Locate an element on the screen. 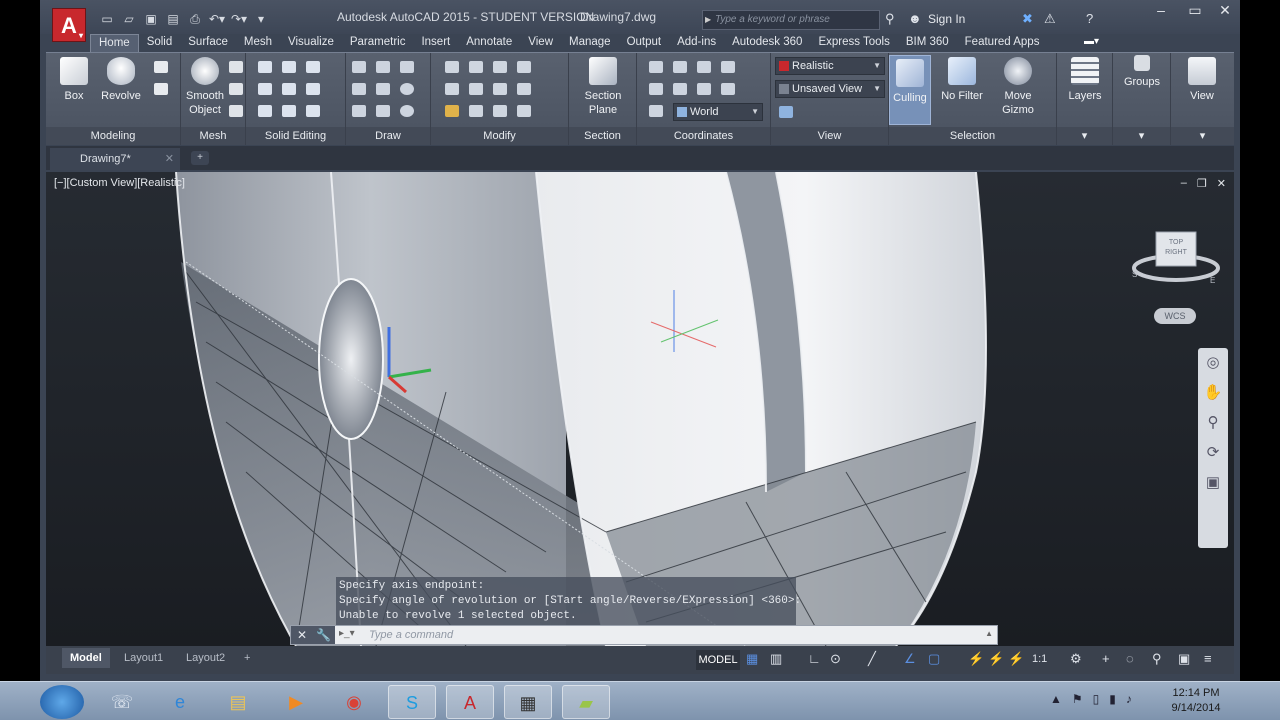  ucs-face-icon is located at coordinates (704, 89).